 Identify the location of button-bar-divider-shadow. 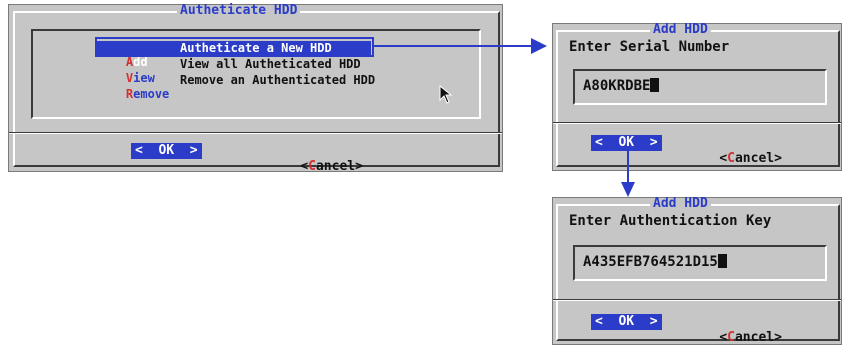
(255, 132).